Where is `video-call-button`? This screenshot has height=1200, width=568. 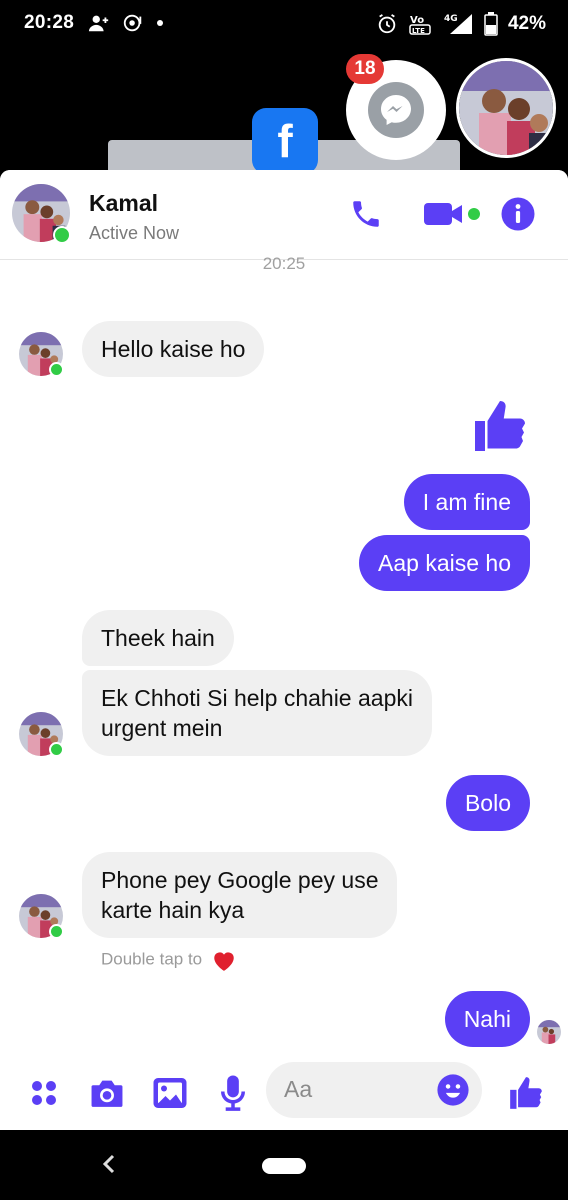 video-call-button is located at coordinates (452, 214).